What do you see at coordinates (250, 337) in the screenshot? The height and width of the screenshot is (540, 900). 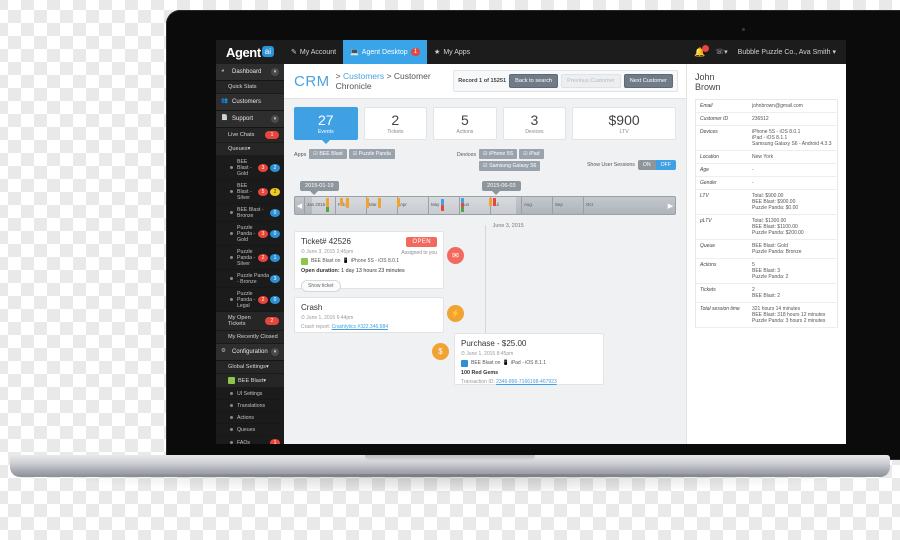 I see `sidebar-item-my-recently-closed: My Recently Closed` at bounding box center [250, 337].